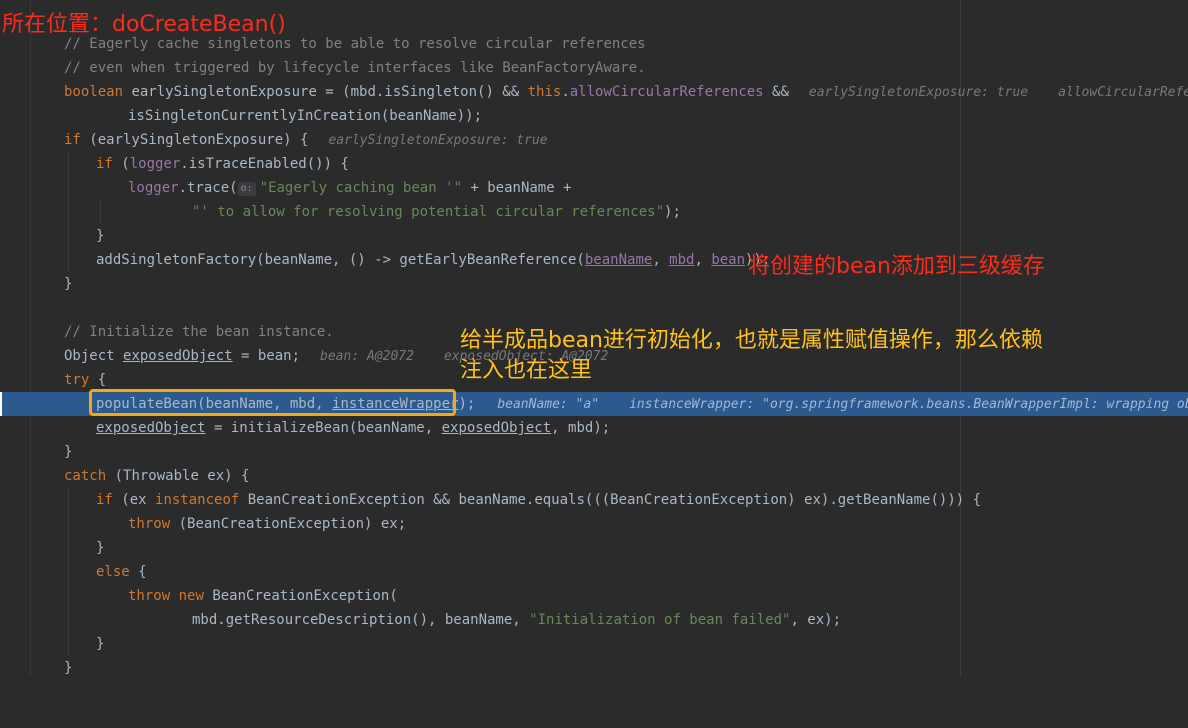 The width and height of the screenshot is (1188, 728). I want to click on keyword: this, so click(544, 92).